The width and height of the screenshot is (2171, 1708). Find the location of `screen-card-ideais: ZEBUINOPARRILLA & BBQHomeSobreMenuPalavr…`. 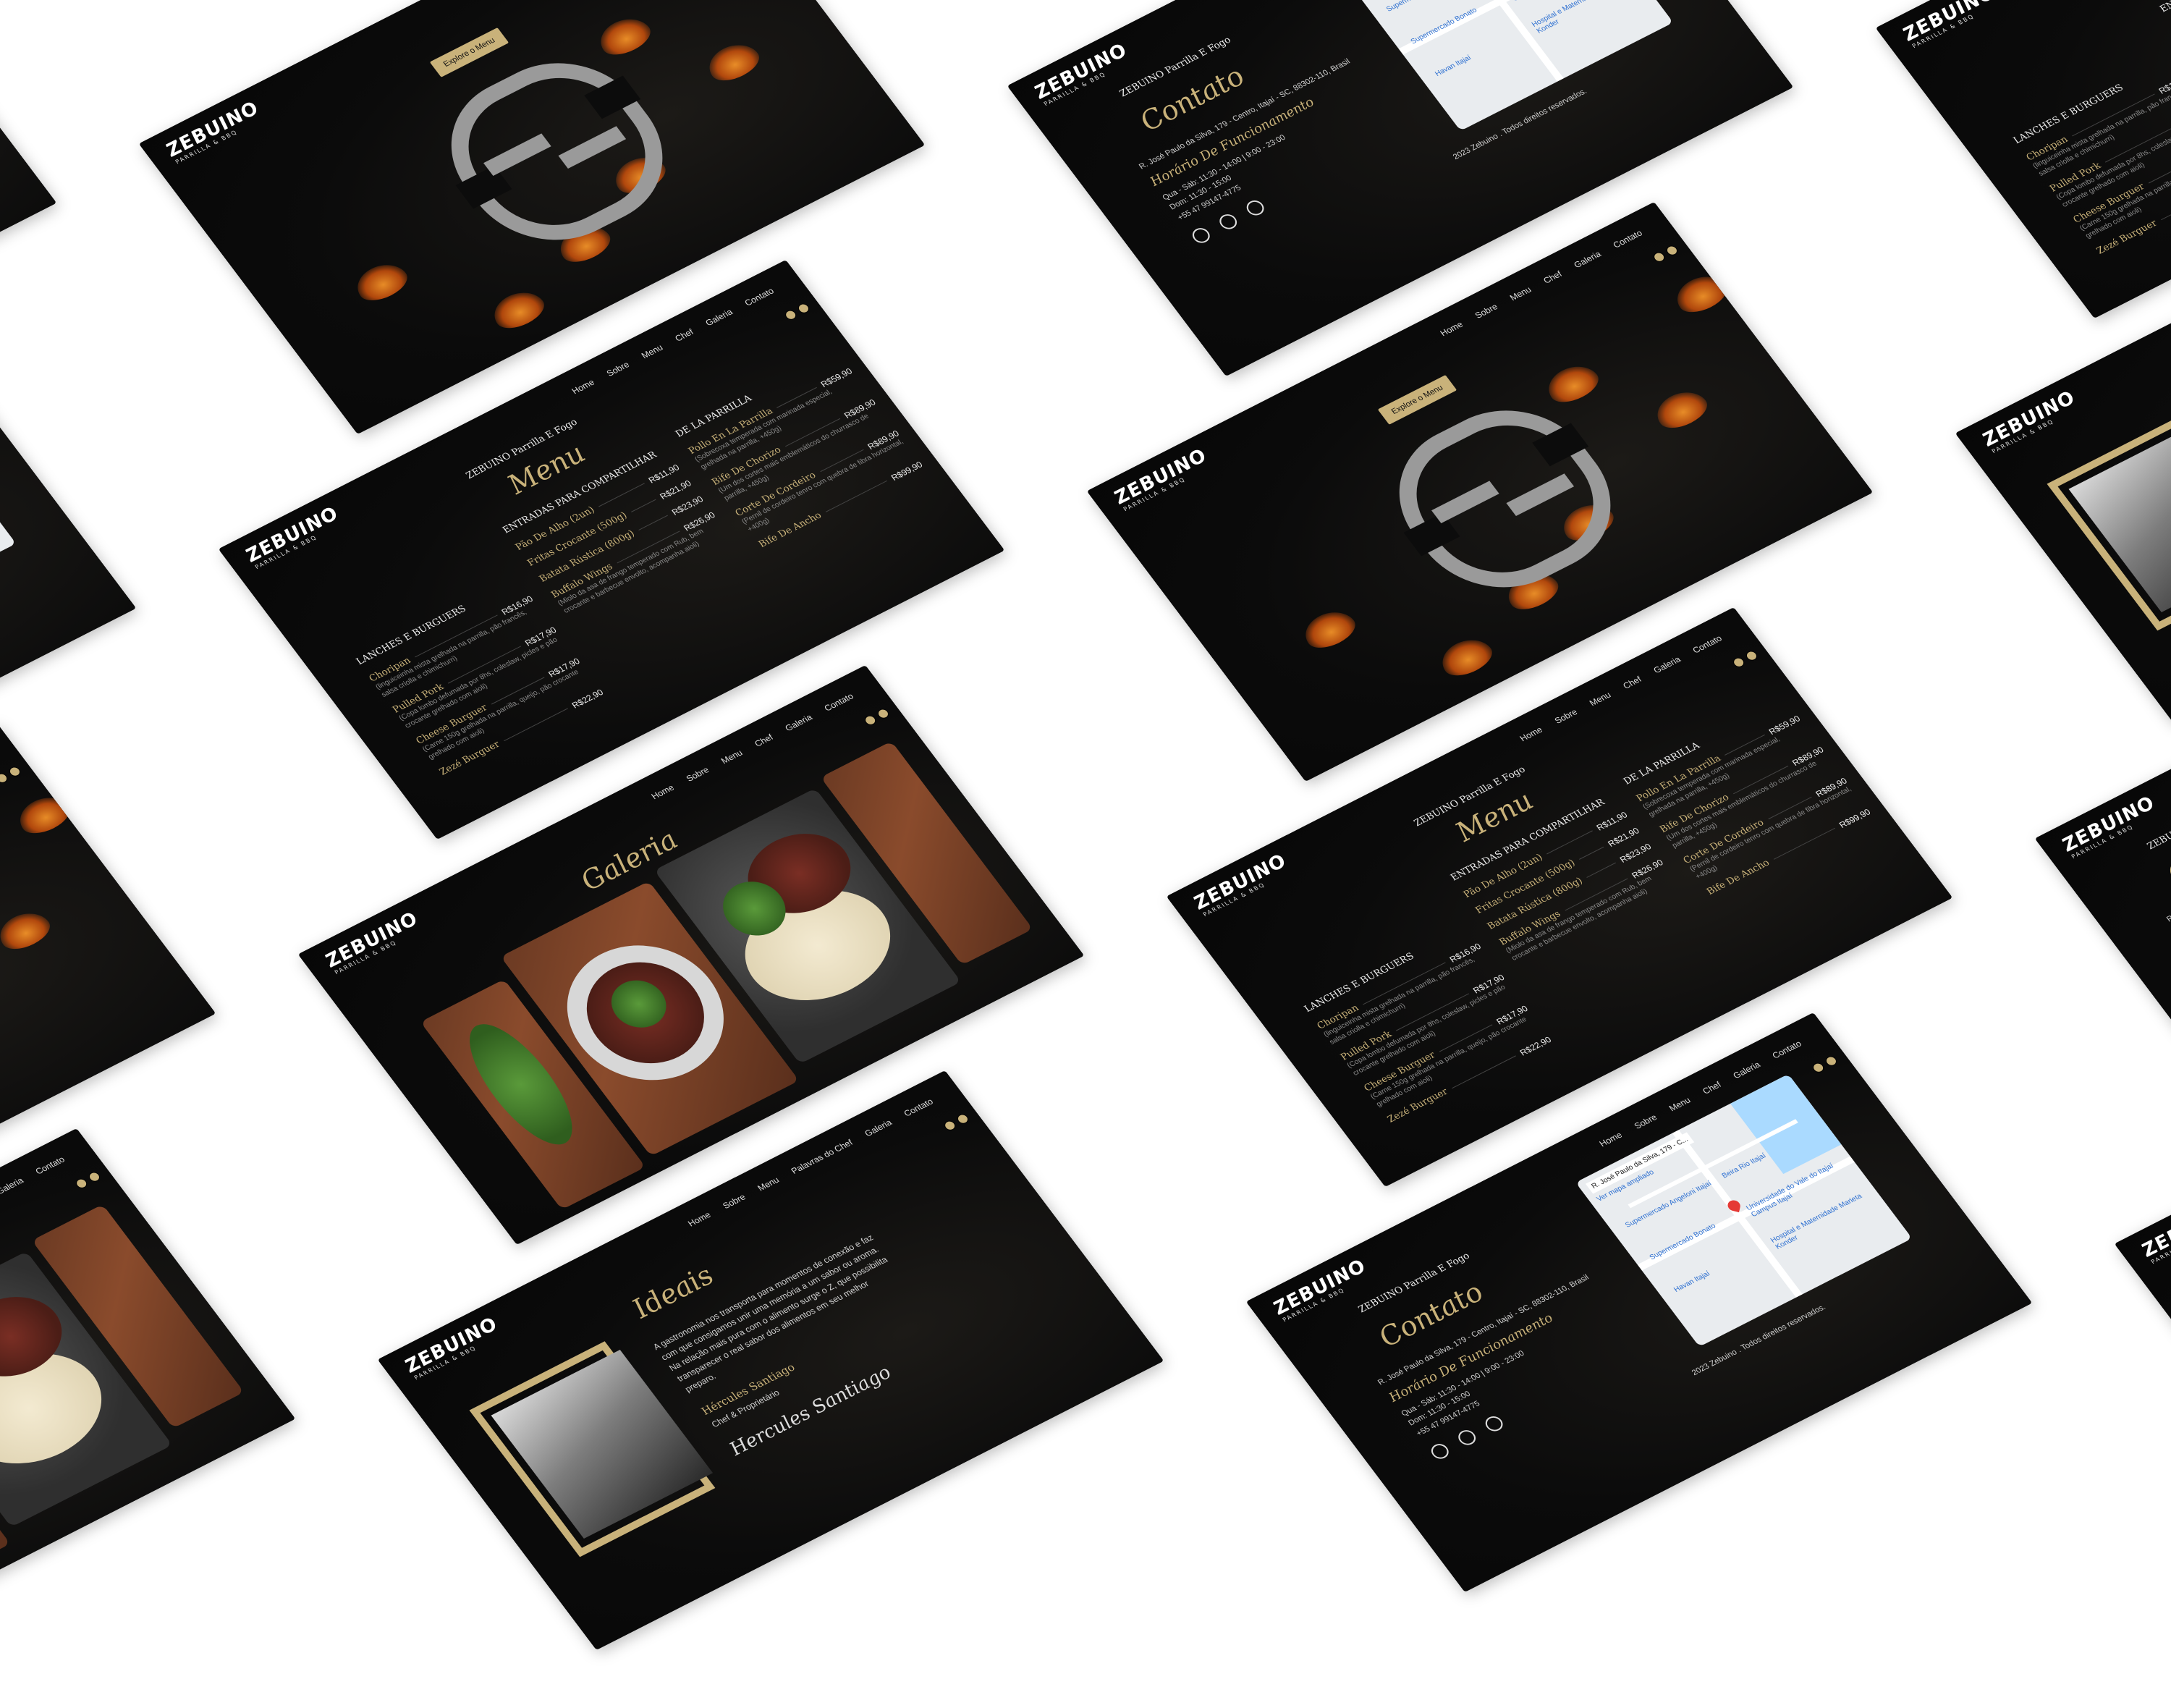

screen-card-ideais: ZEBUINOPARRILLA & BBQHomeSobreMenuPalavr… is located at coordinates (28, 246).